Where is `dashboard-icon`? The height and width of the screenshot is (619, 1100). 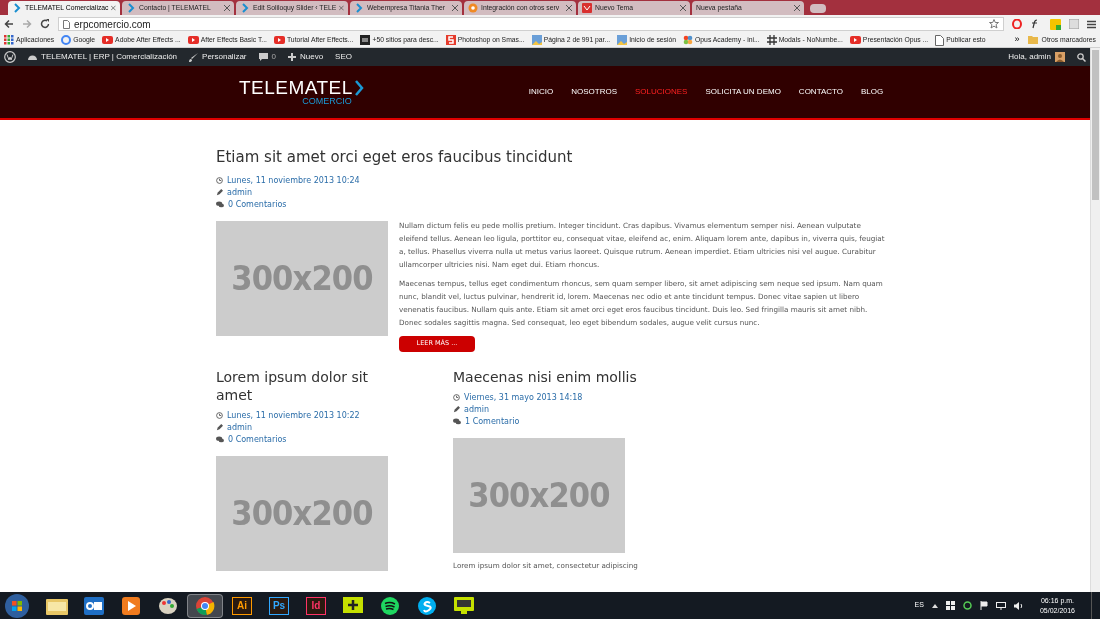 dashboard-icon is located at coordinates (32, 57).